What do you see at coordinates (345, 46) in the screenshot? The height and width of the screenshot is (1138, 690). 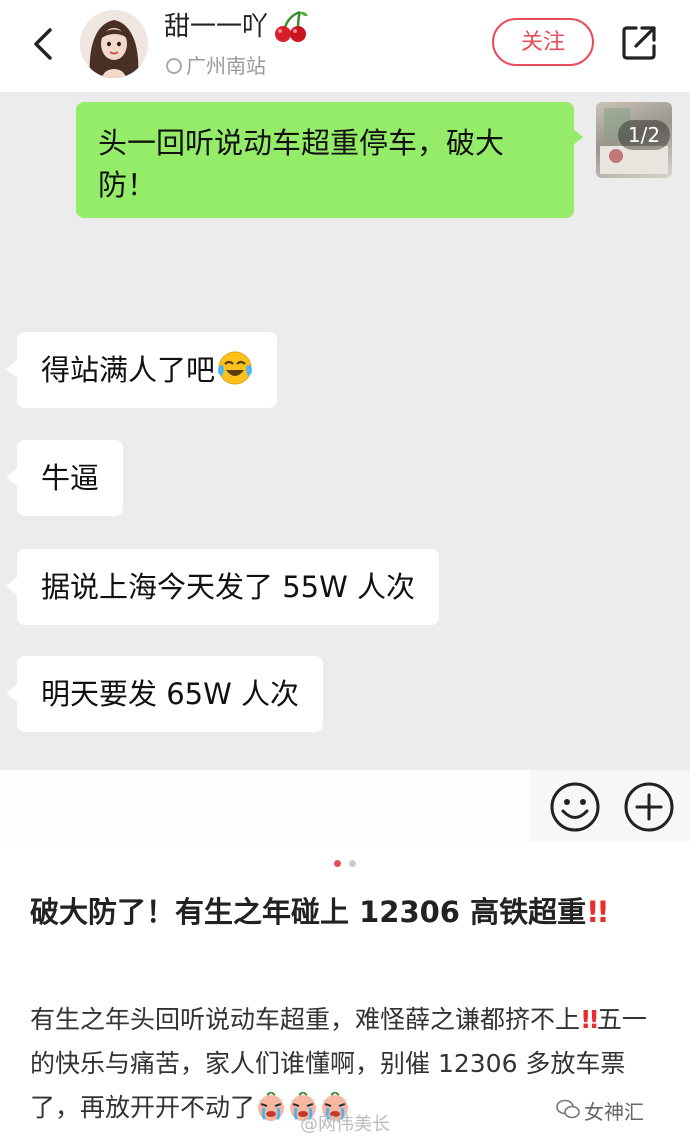 I see `post-header: 甜一一吖 广州南站 关注` at bounding box center [345, 46].